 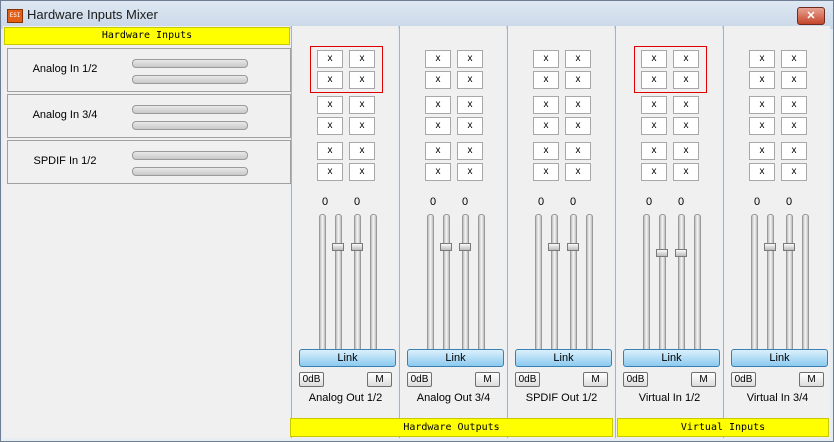 I want to click on highlight-frame, so click(x=346, y=69).